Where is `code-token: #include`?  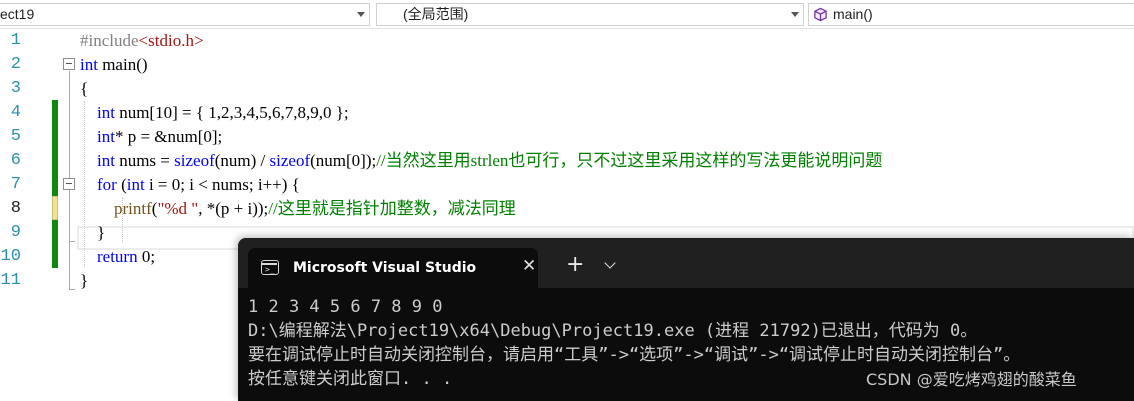
code-token: #include is located at coordinates (109, 40).